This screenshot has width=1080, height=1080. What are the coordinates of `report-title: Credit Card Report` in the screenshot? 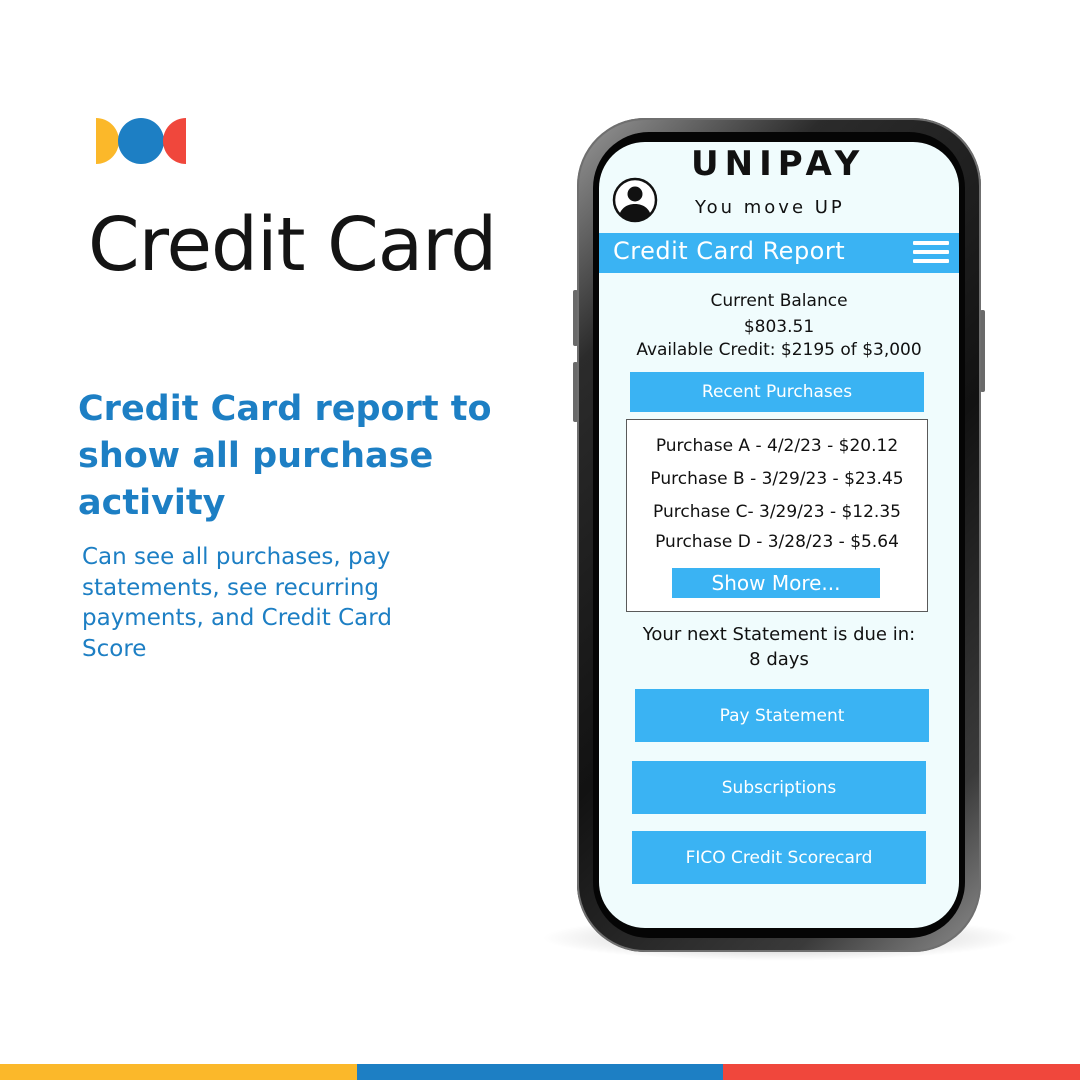 It's located at (729, 251).